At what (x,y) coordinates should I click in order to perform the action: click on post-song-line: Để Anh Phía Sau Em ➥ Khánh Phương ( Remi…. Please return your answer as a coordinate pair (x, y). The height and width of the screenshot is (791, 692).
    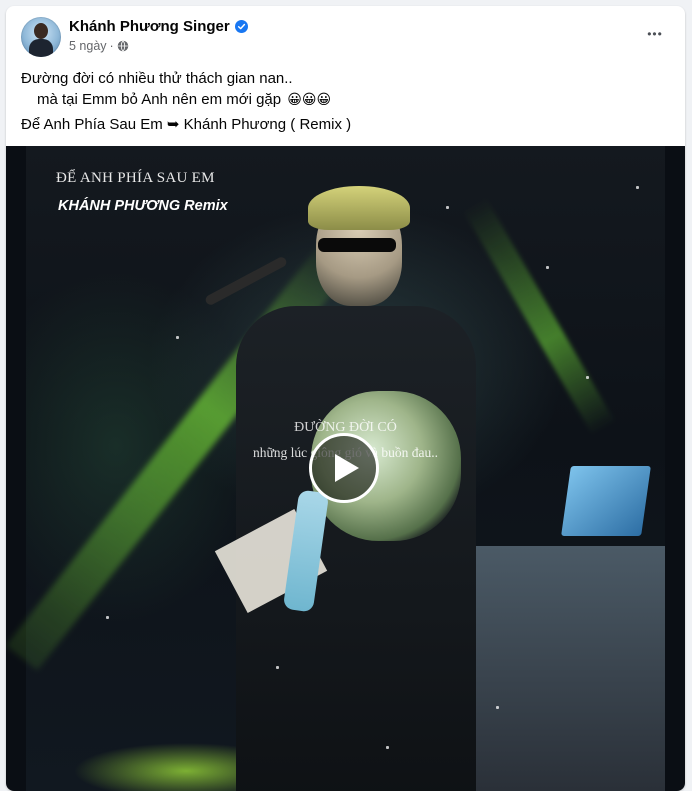
    Looking at the image, I should click on (186, 124).